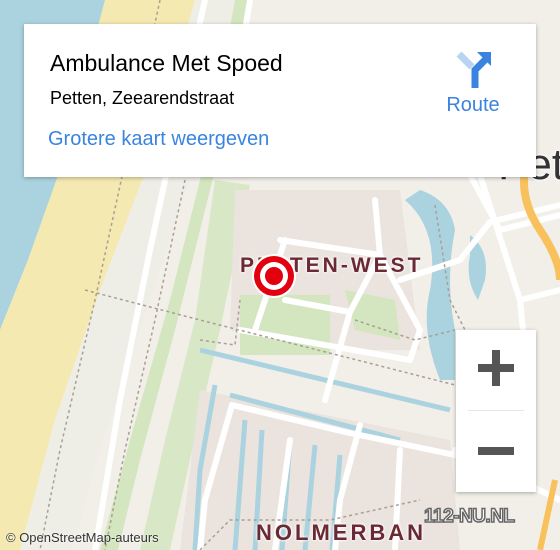 The image size is (560, 550). What do you see at coordinates (341, 532) in the screenshot?
I see `district-label-nolmerban: NOLMERBAN` at bounding box center [341, 532].